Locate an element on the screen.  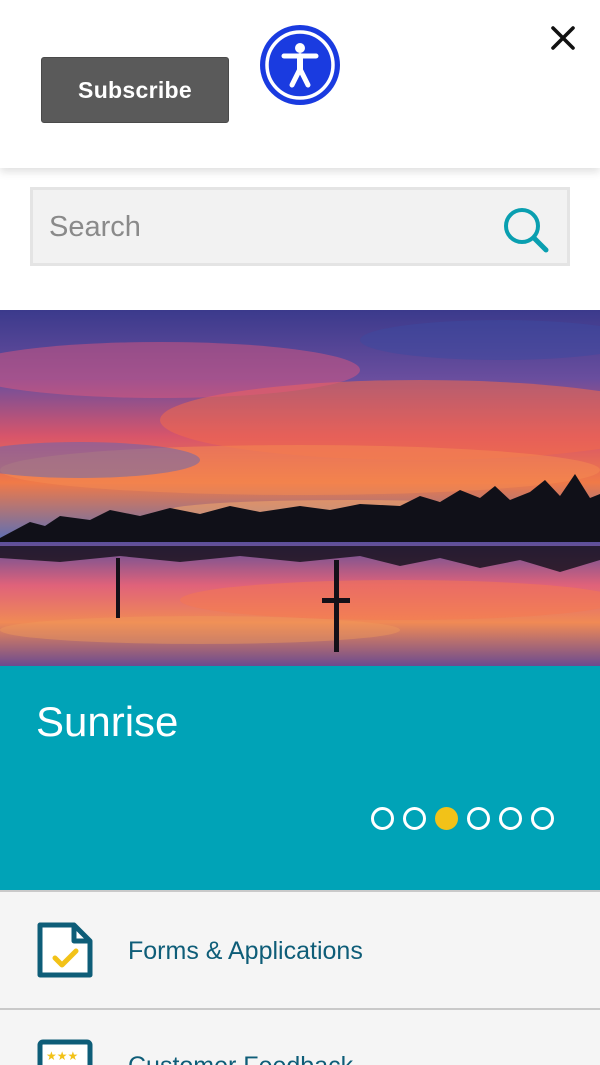
quick-link-forms: Forms & Applications is located at coordinates (300, 950).